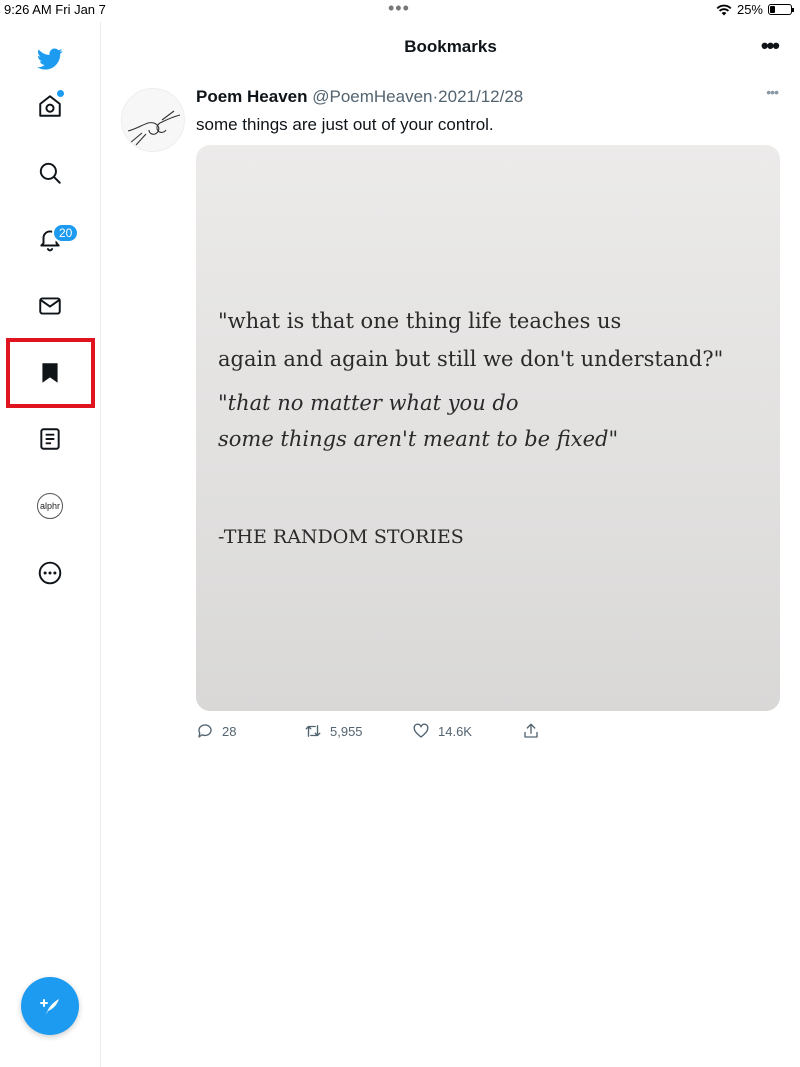 This screenshot has height=1067, width=800. I want to click on hands-sketch-image, so click(154, 128).